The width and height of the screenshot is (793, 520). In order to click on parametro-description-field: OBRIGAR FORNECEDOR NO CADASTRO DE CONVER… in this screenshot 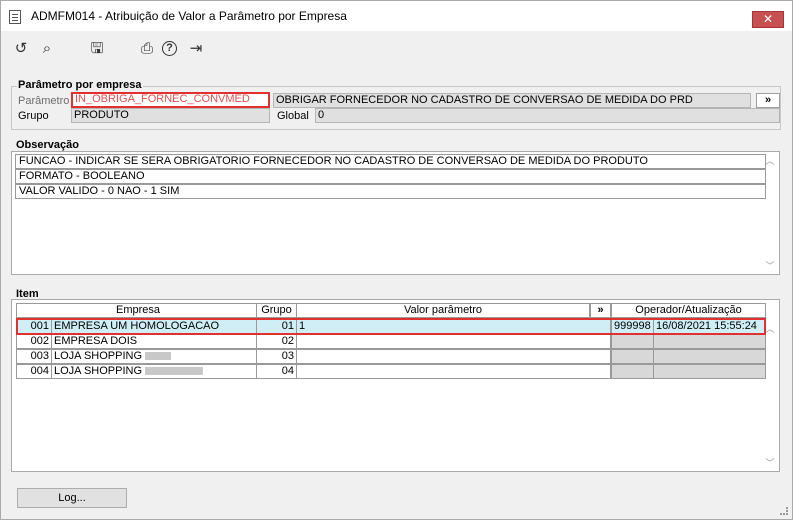, I will do `click(512, 100)`.